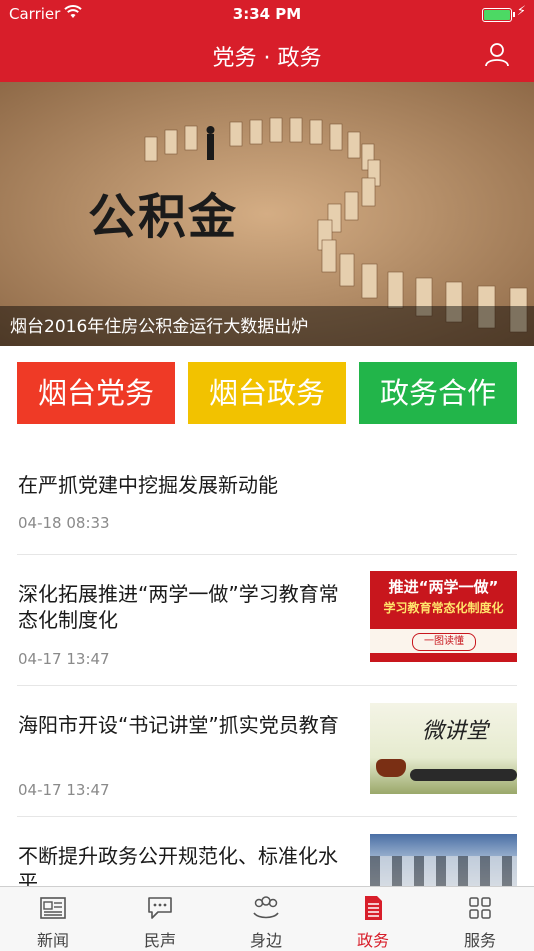 The width and height of the screenshot is (534, 951). Describe the element at coordinates (443, 608) in the screenshot. I see `thumbnail-text: 学习教育常态化制度化` at that location.